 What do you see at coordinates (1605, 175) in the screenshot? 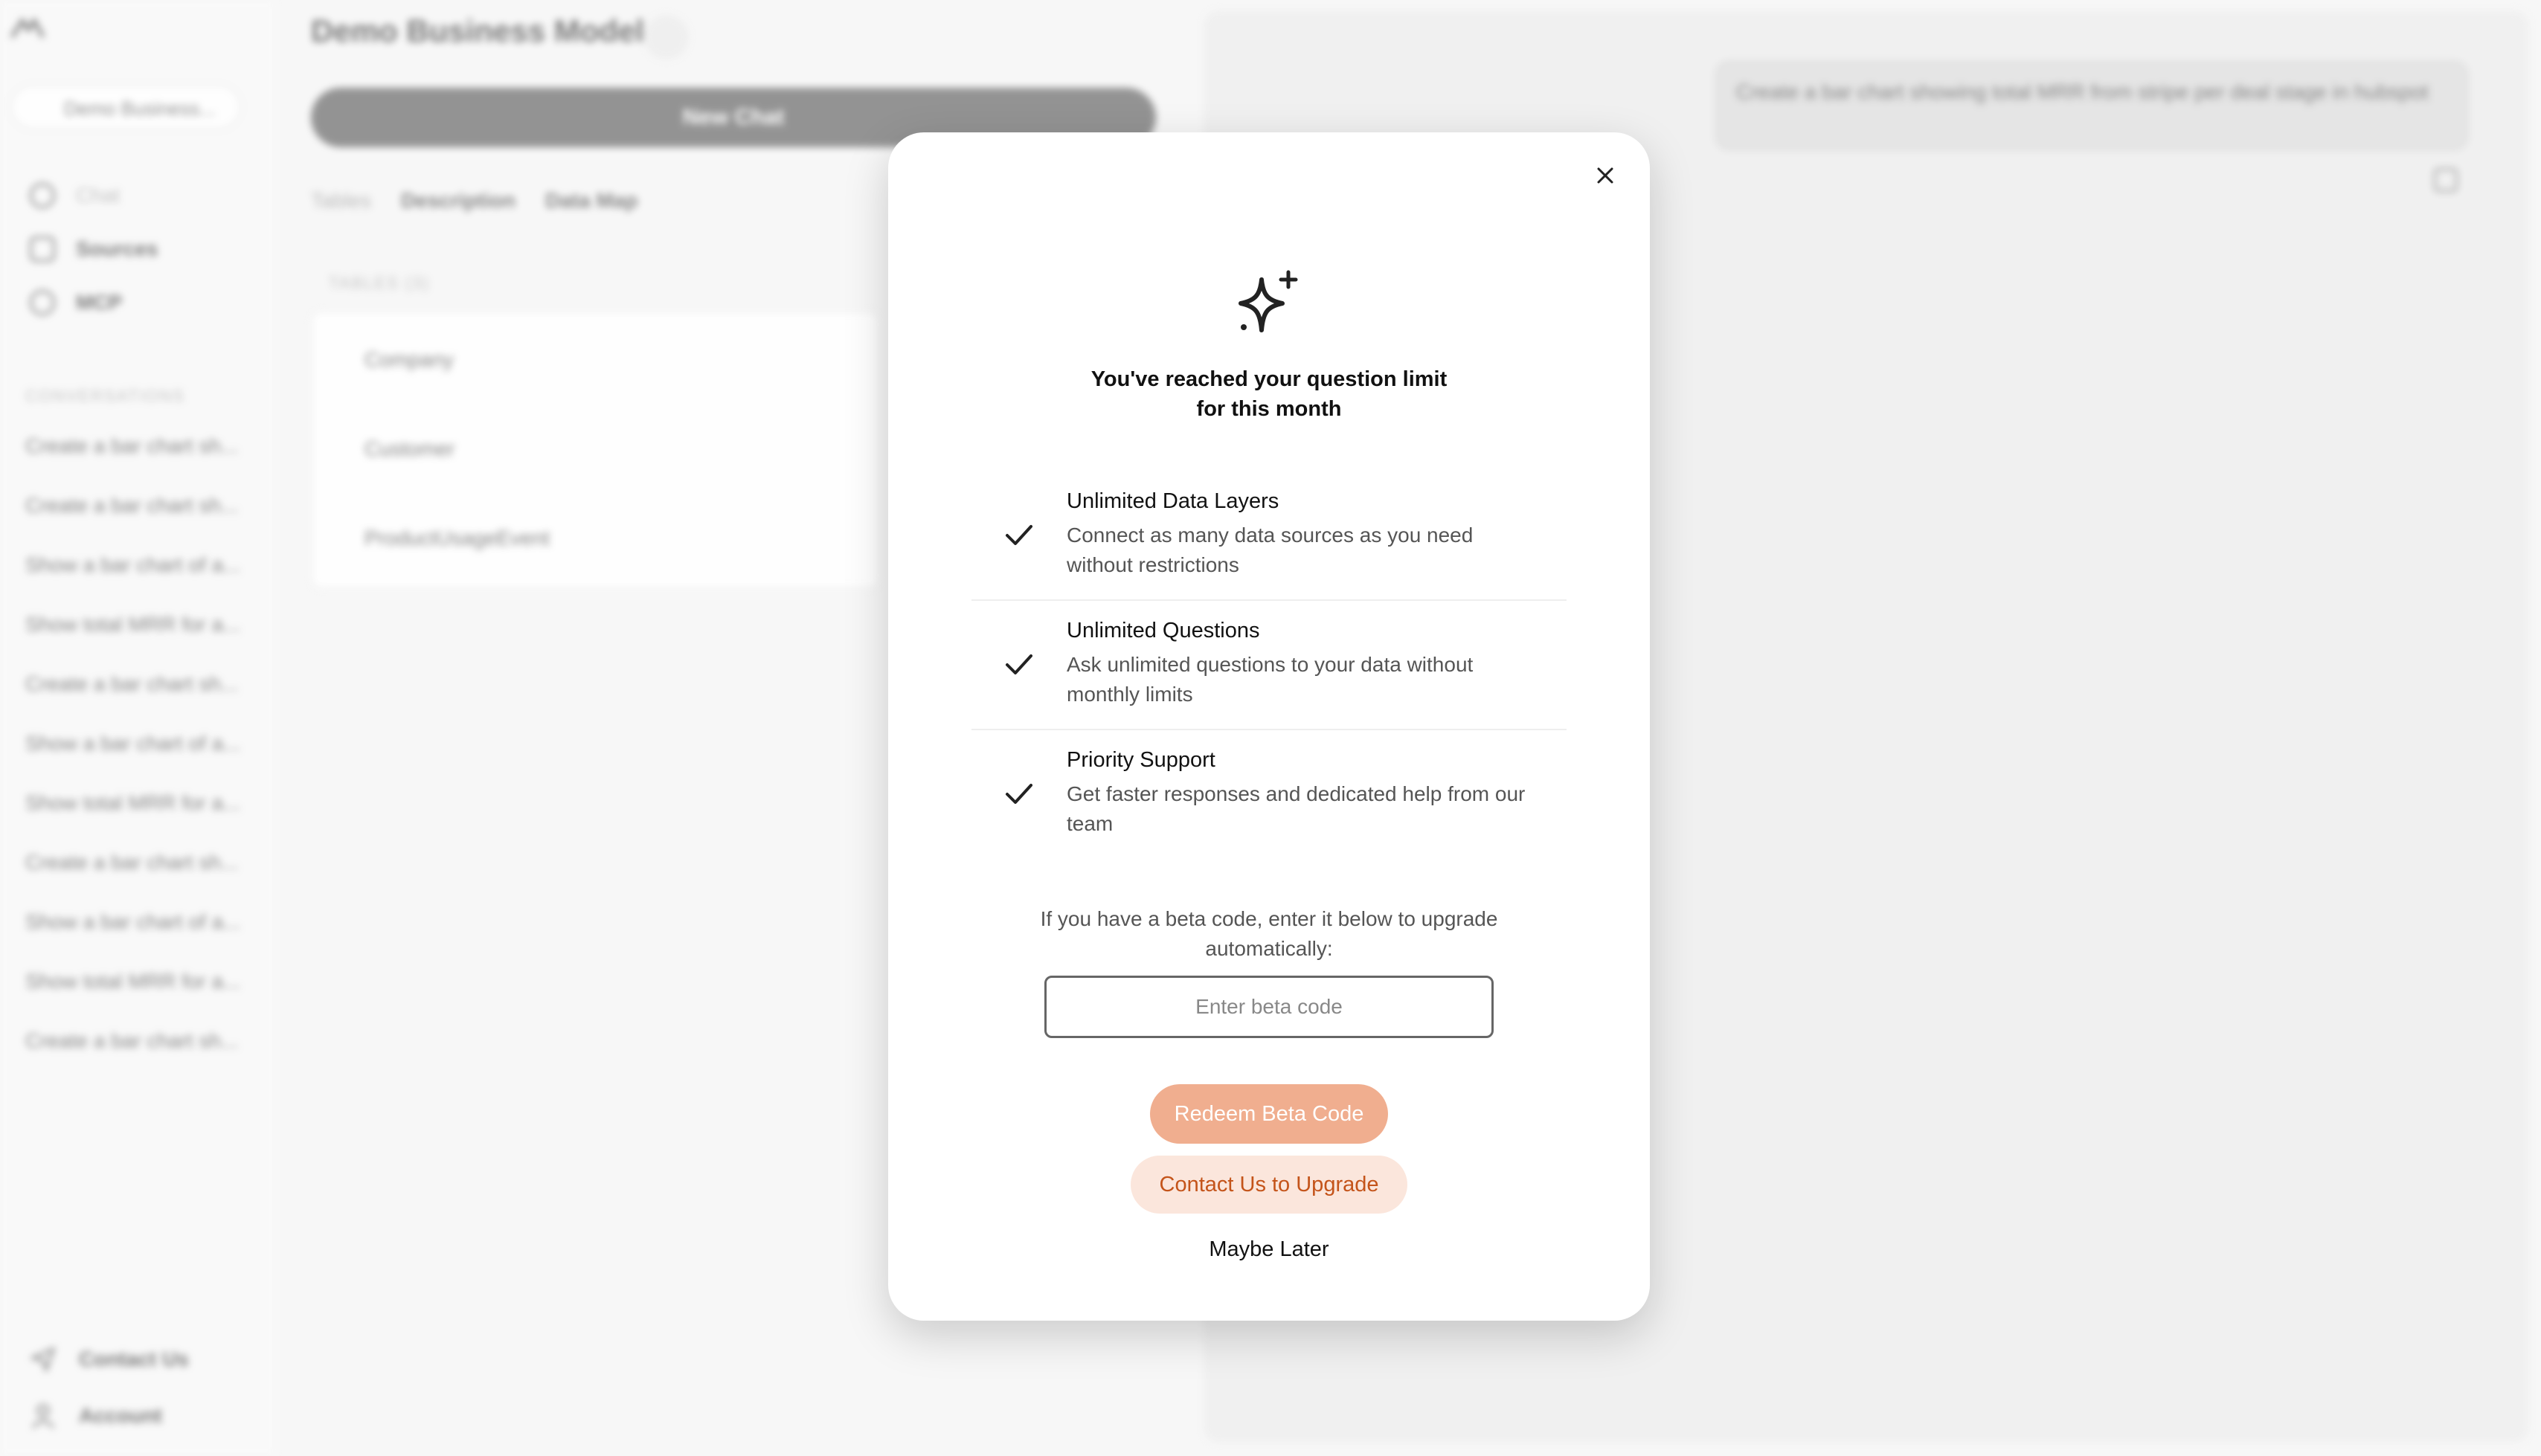
I see `close-icon` at bounding box center [1605, 175].